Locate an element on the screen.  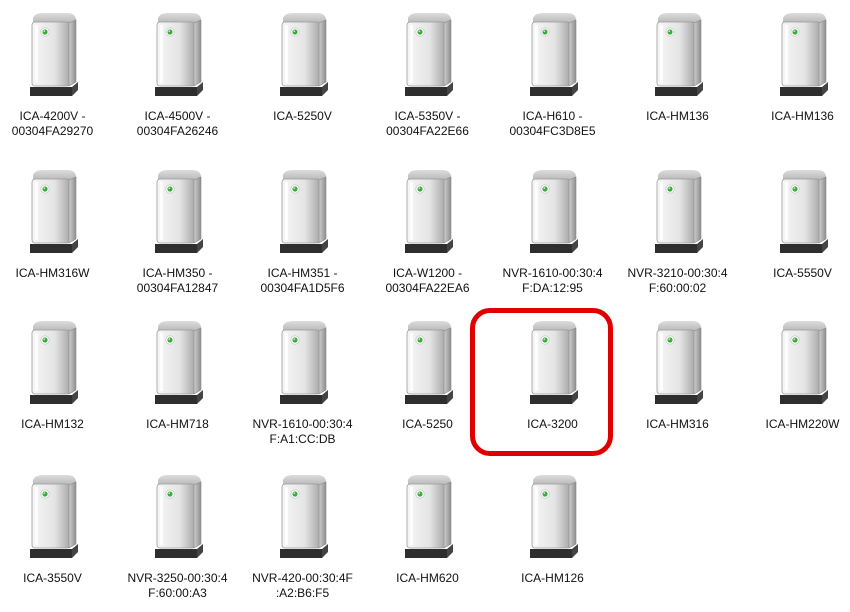
device-item: ICA-HM220W is located at coordinates (795, 383).